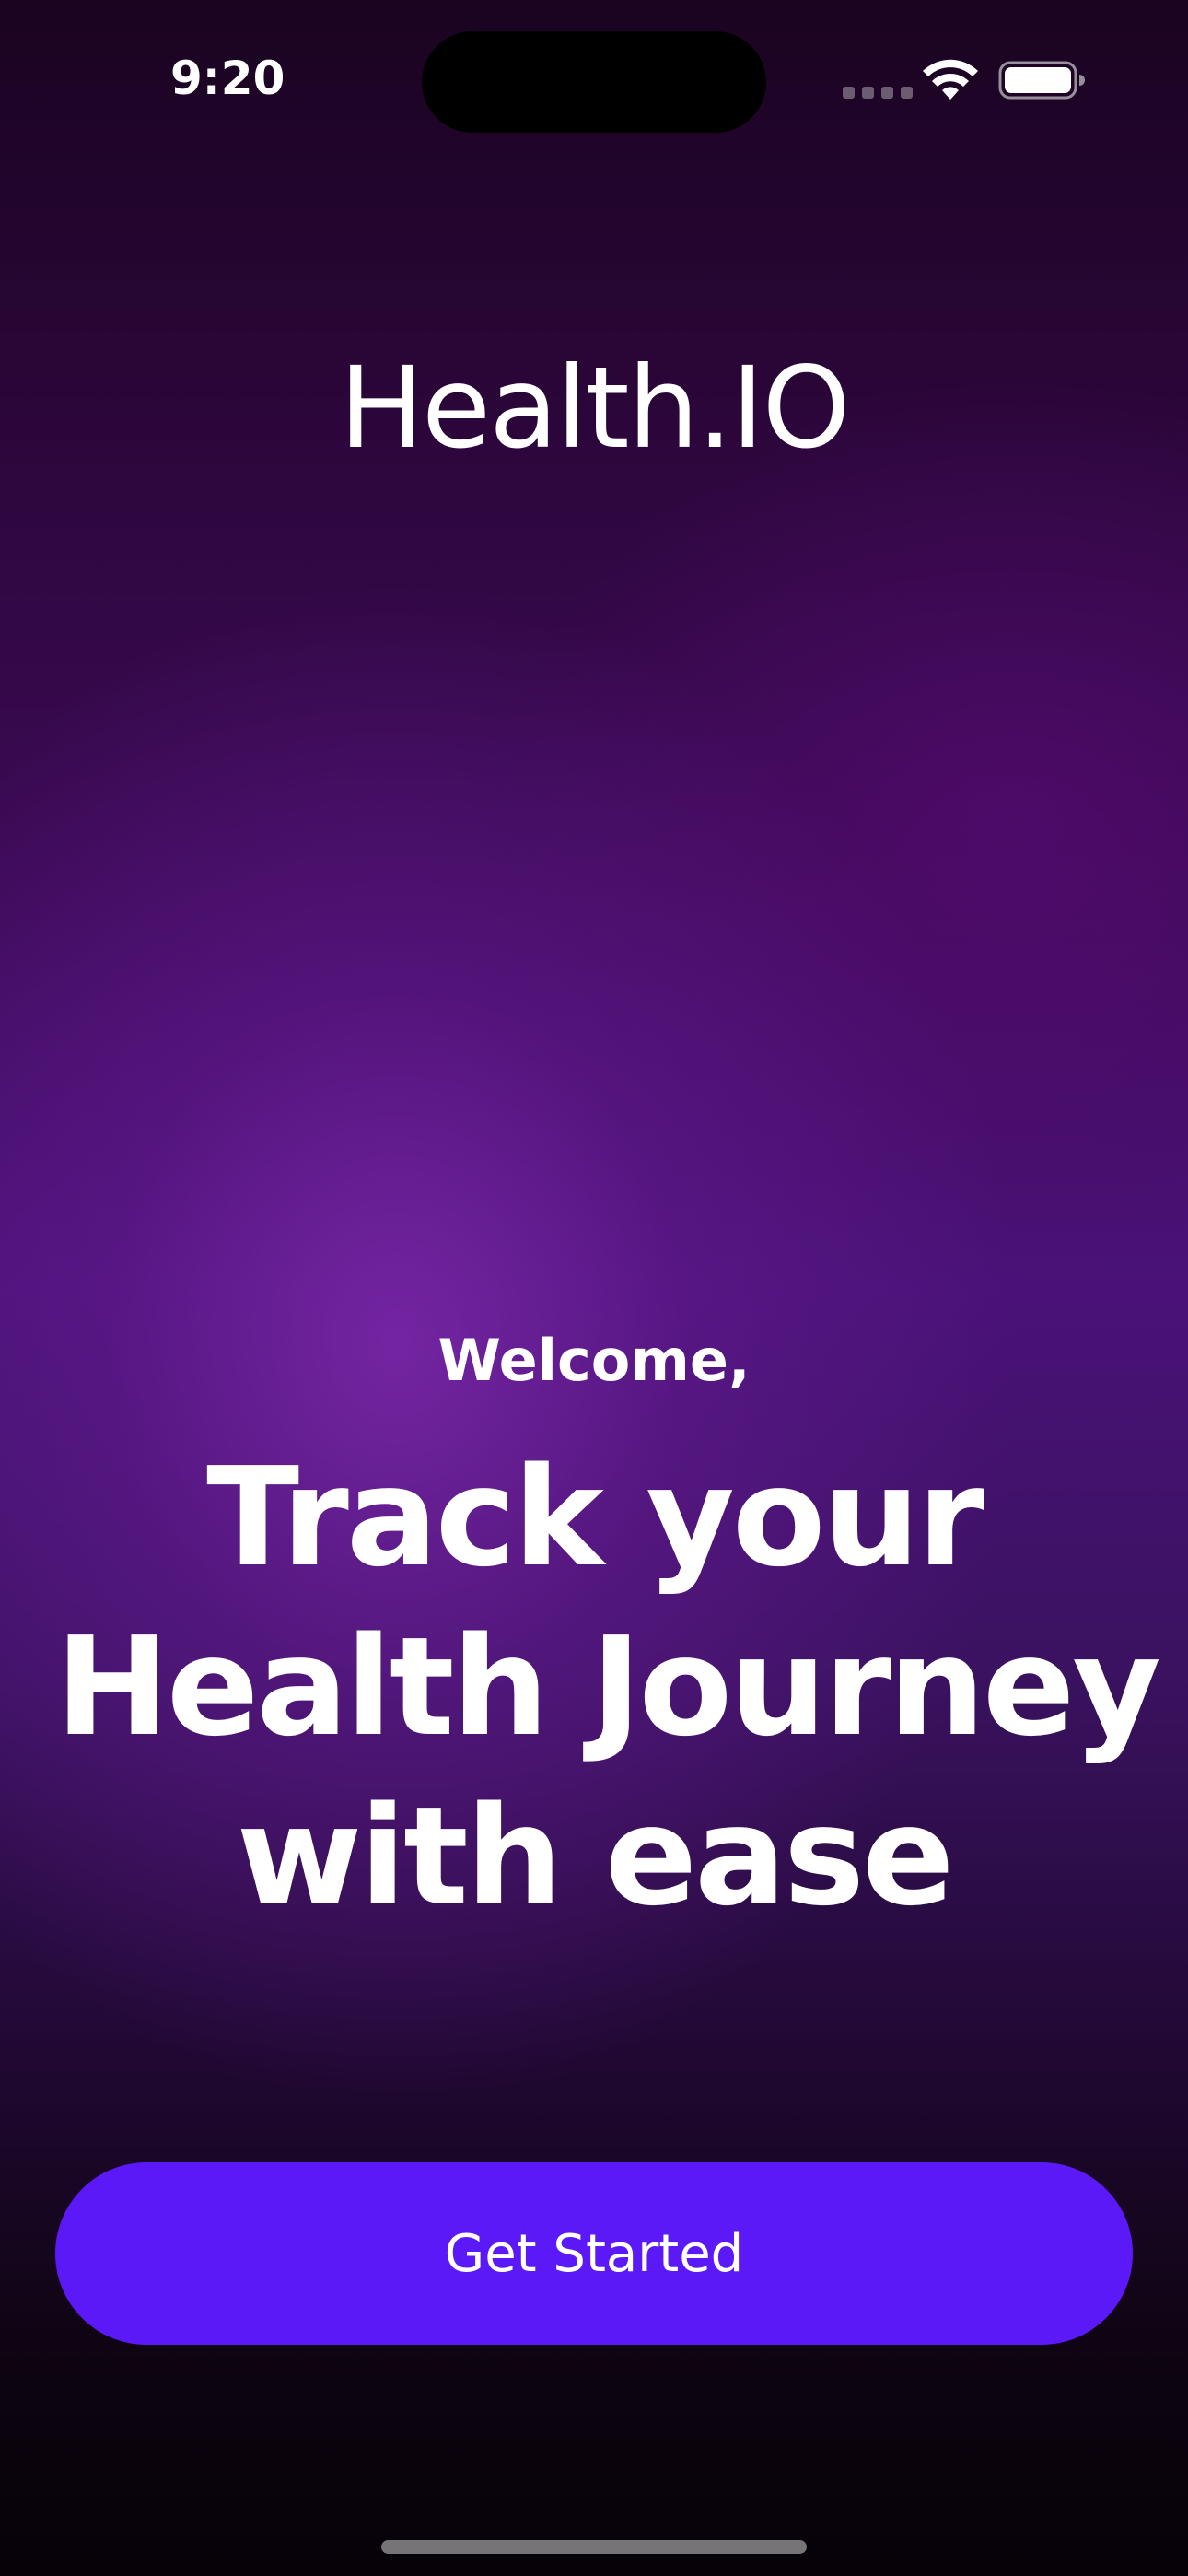 The height and width of the screenshot is (2576, 1188). What do you see at coordinates (594, 2547) in the screenshot?
I see `home-indicator` at bounding box center [594, 2547].